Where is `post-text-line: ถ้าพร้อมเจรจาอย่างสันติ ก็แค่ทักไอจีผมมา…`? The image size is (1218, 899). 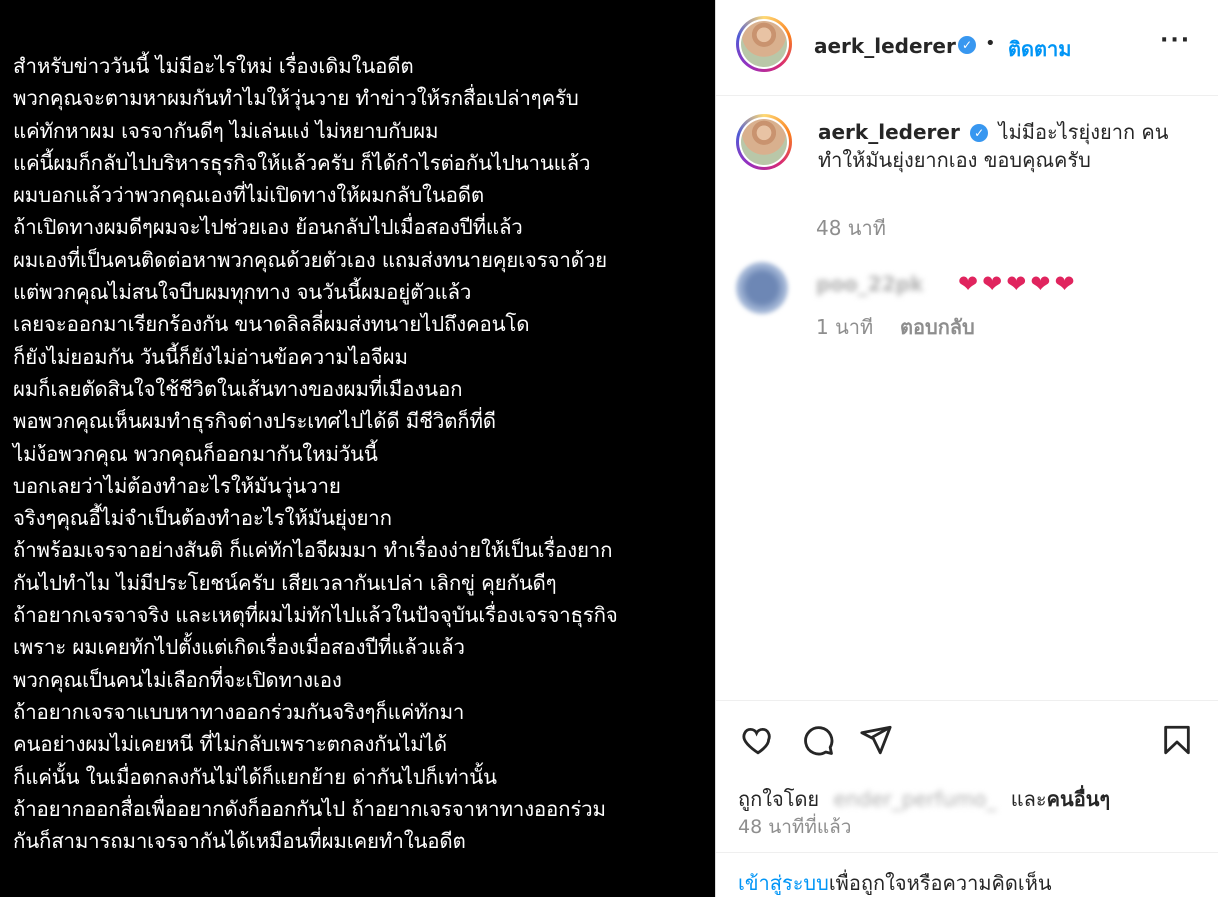
post-text-line: ถ้าพร้อมเจรจาอย่างสันติ ก็แค่ทักไอจีผมมา… is located at coordinates (313, 550).